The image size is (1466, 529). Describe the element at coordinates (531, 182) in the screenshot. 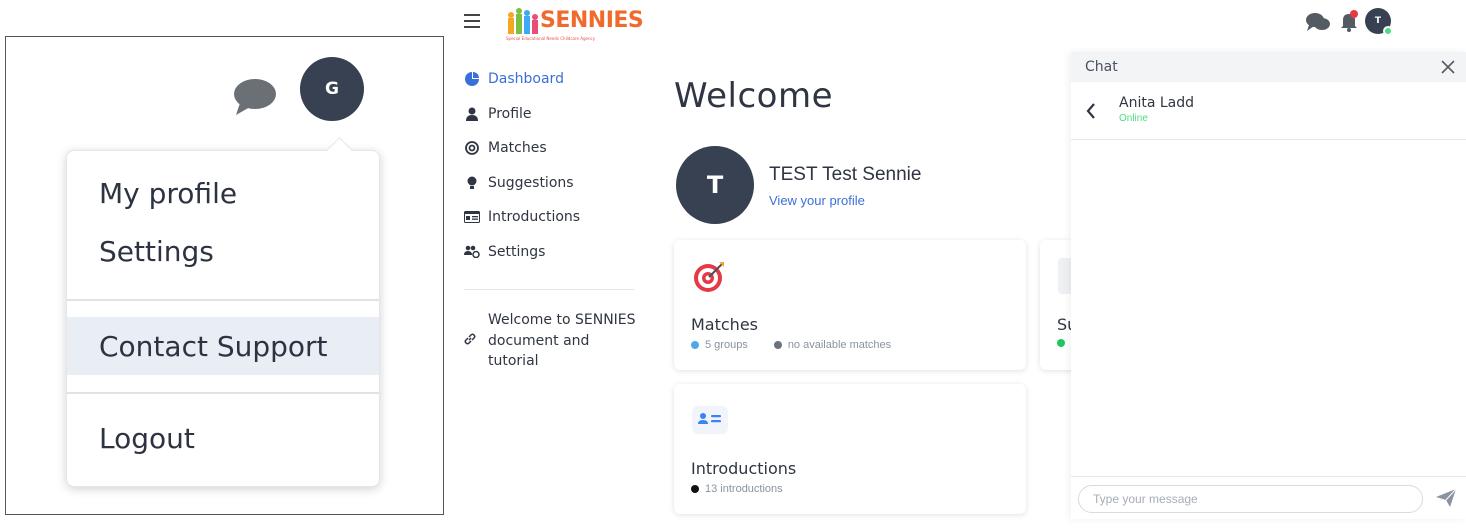

I see `sidebar-item-label: Suggestions` at that location.